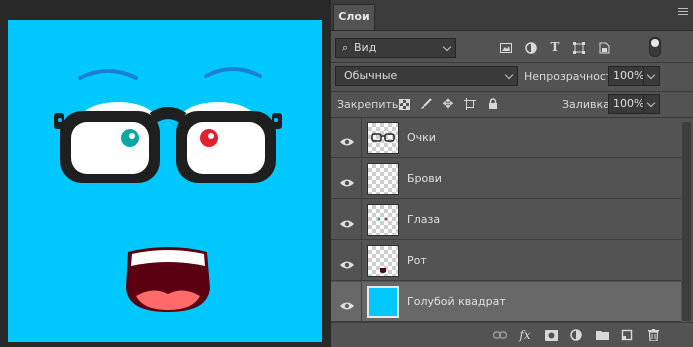 The image size is (693, 347). What do you see at coordinates (651, 104) in the screenshot?
I see `fill-dropdown-button` at bounding box center [651, 104].